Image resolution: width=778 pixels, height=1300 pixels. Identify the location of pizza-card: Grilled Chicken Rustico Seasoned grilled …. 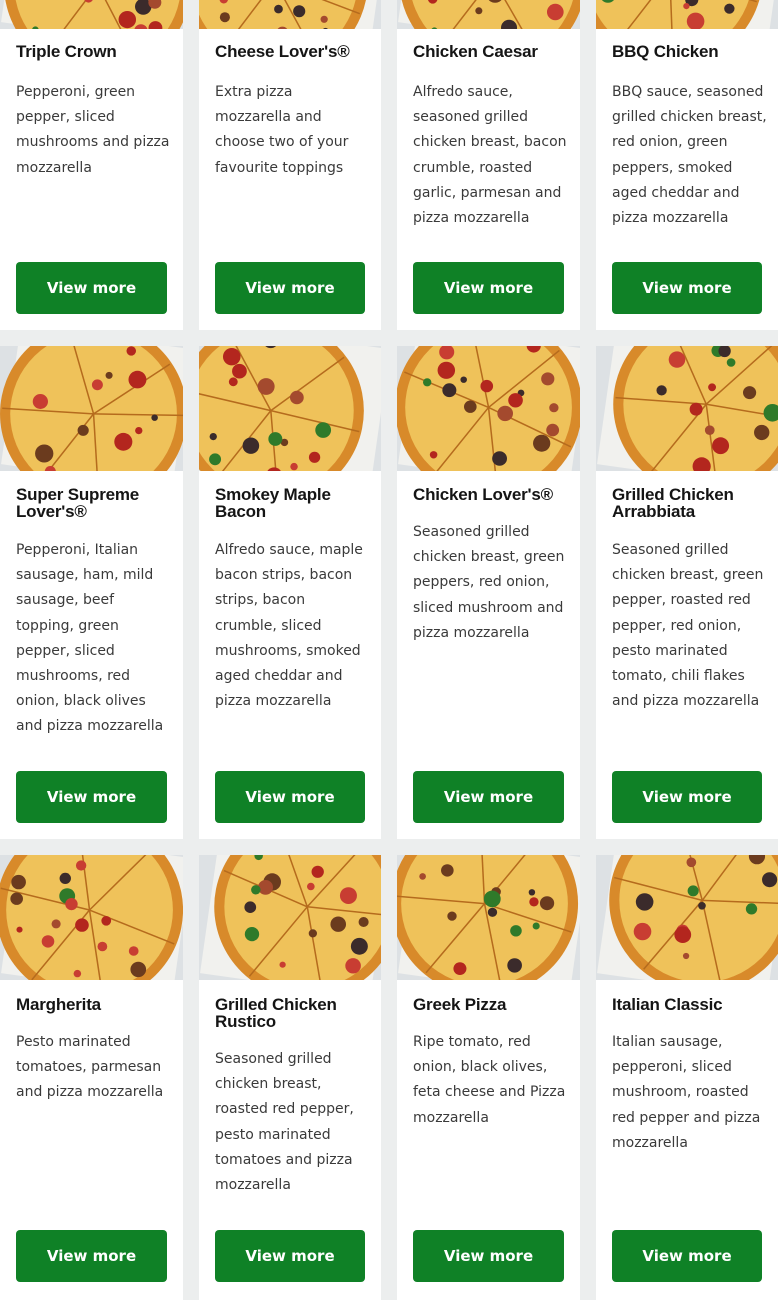
(290, 1077).